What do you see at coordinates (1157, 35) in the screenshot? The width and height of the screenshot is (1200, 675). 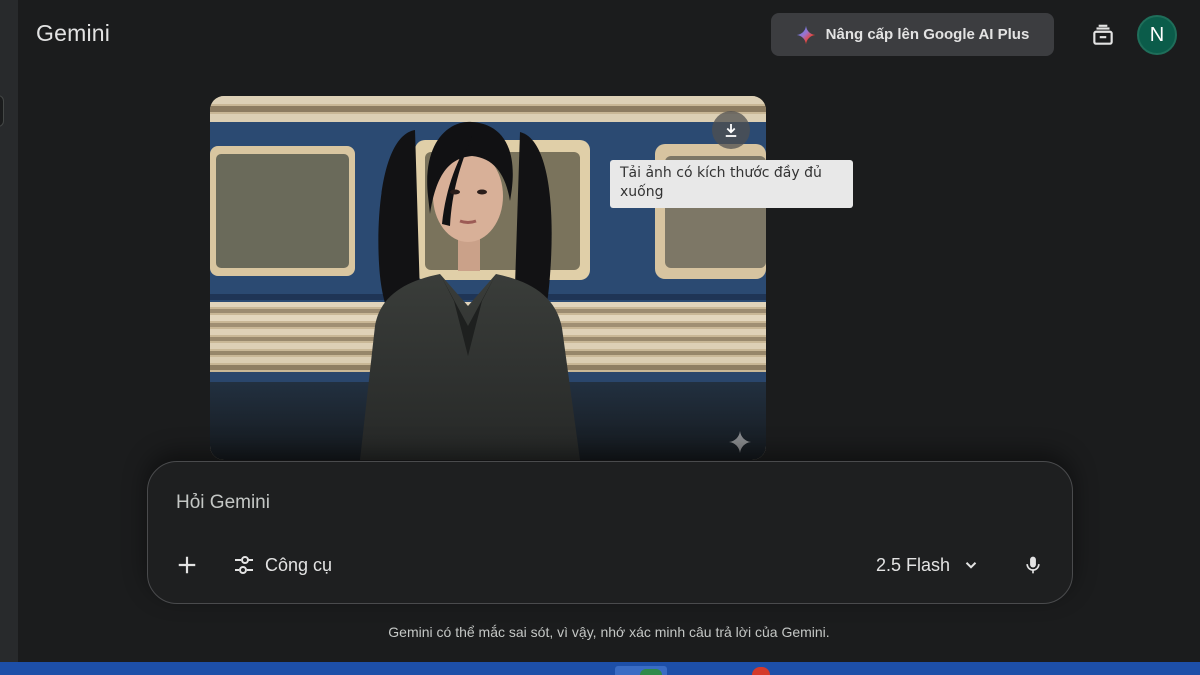 I see `account-avatar: N` at bounding box center [1157, 35].